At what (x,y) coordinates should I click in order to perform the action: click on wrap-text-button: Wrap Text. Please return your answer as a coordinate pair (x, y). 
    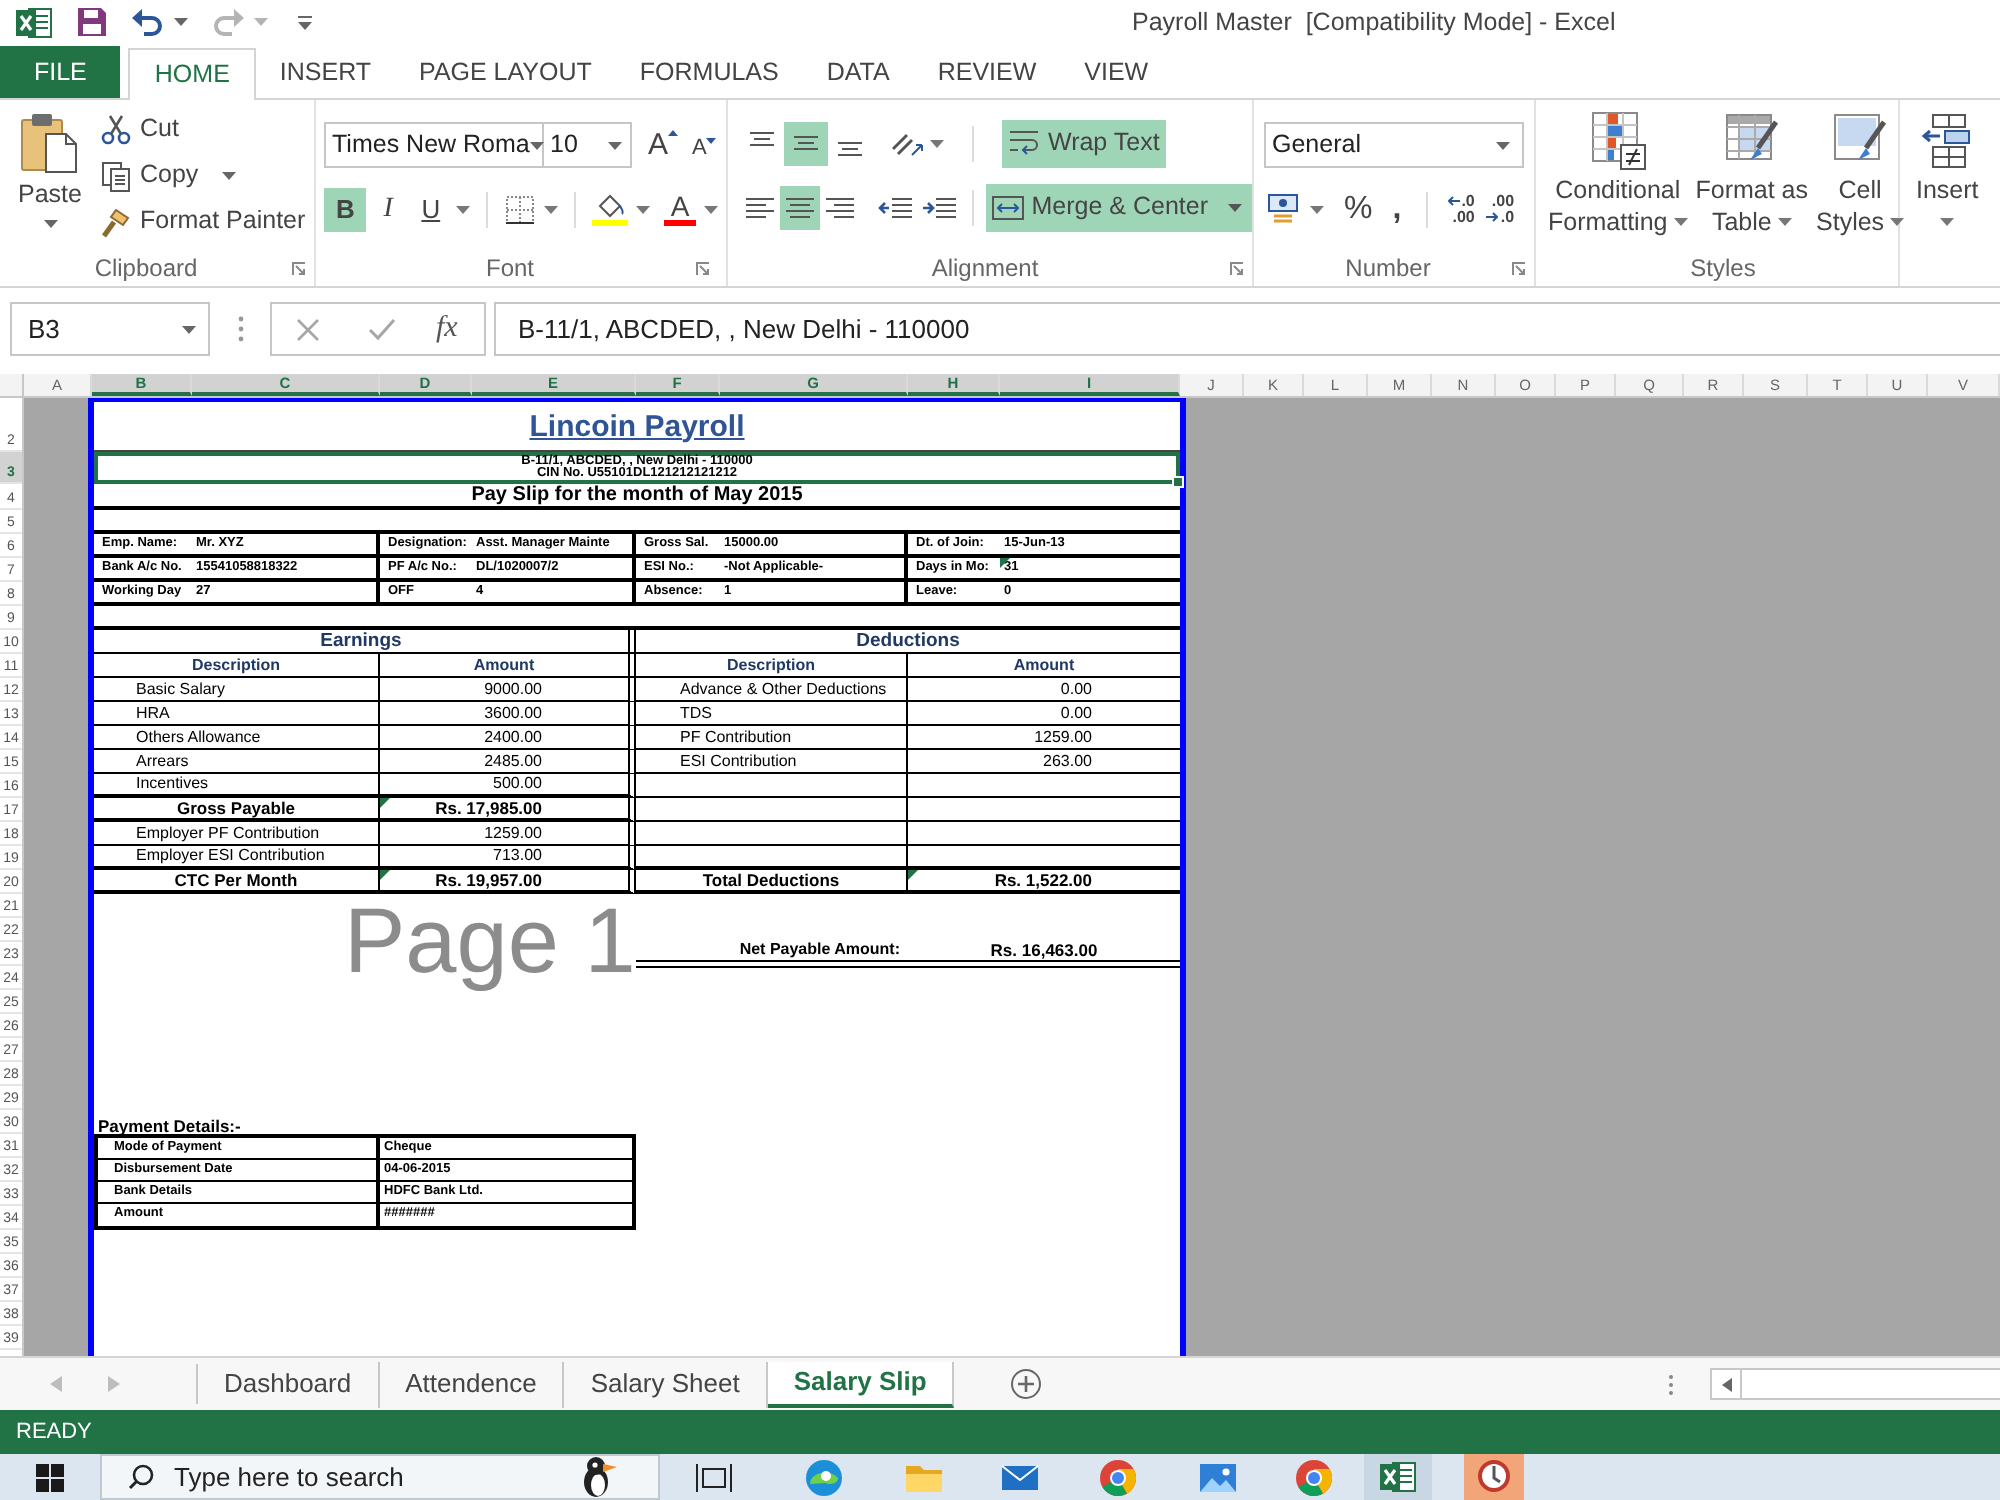
    Looking at the image, I should click on (1084, 143).